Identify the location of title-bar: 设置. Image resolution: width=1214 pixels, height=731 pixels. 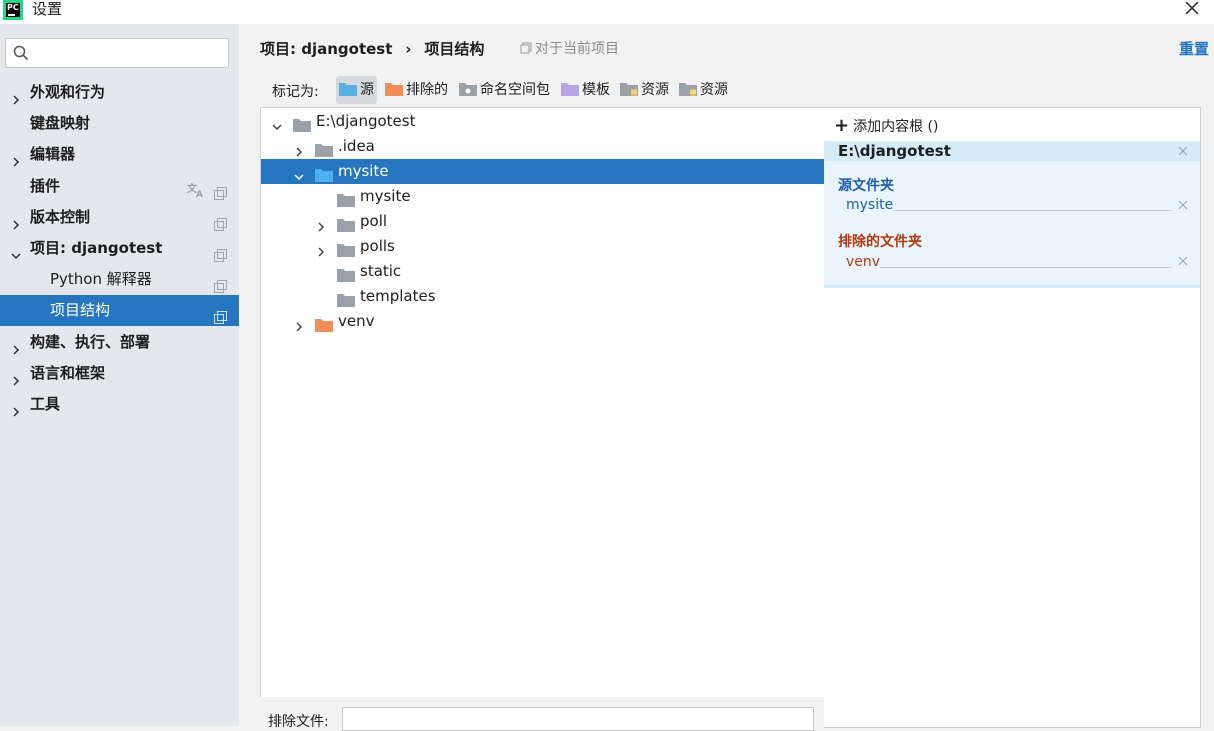
(607, 12).